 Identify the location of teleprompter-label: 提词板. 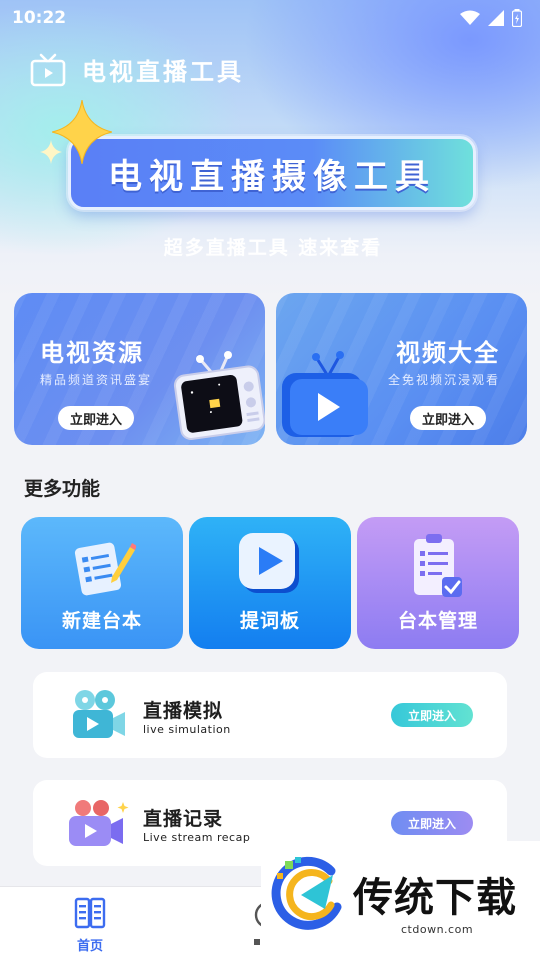
(269, 621).